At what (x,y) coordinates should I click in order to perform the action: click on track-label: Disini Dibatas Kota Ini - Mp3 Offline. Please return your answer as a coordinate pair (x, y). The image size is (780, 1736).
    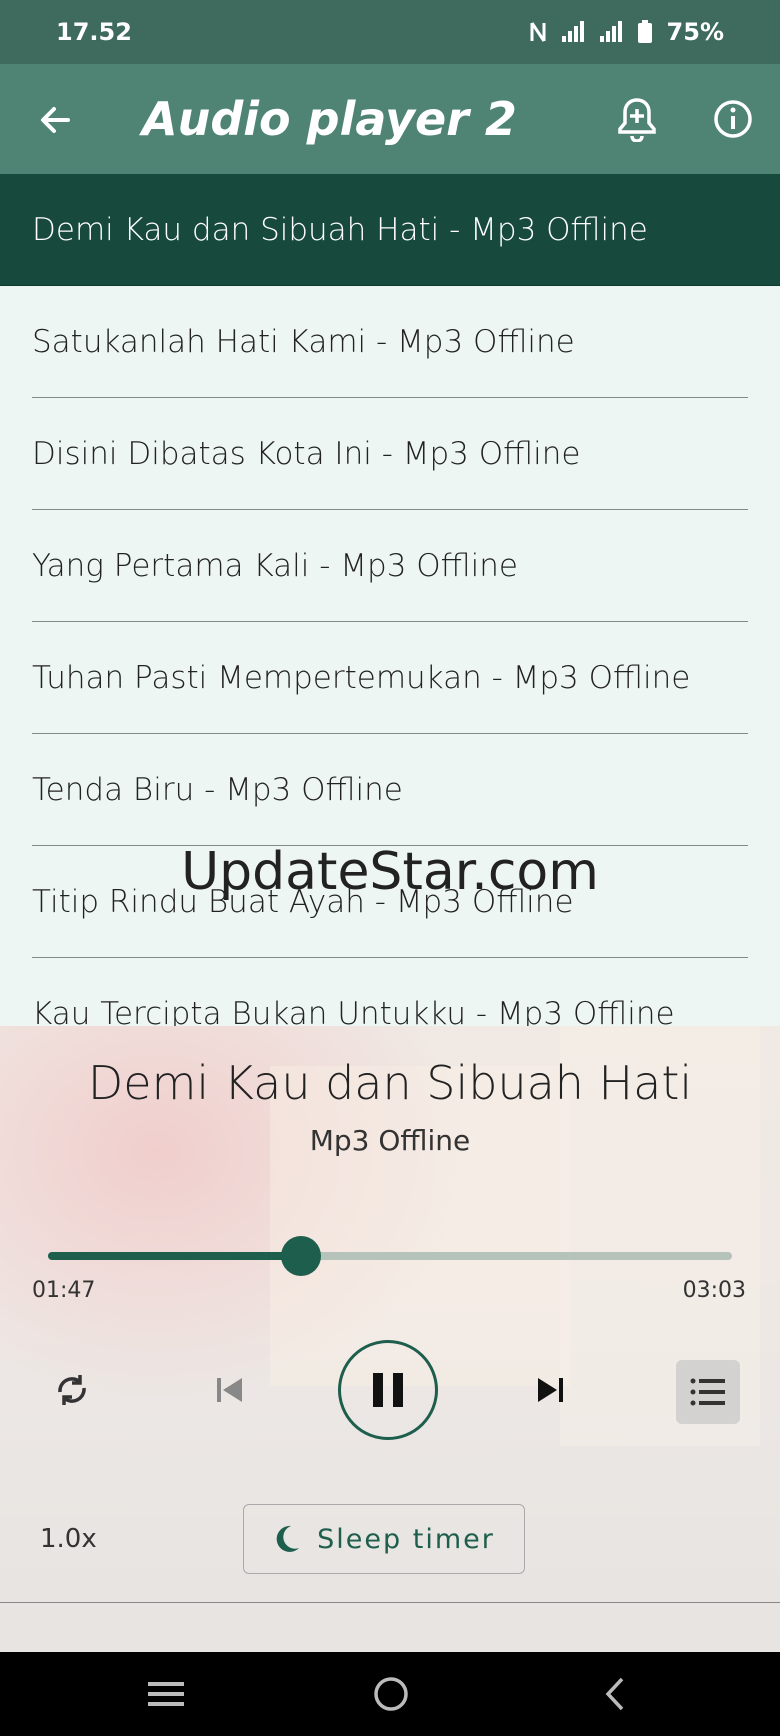
    Looking at the image, I should click on (306, 453).